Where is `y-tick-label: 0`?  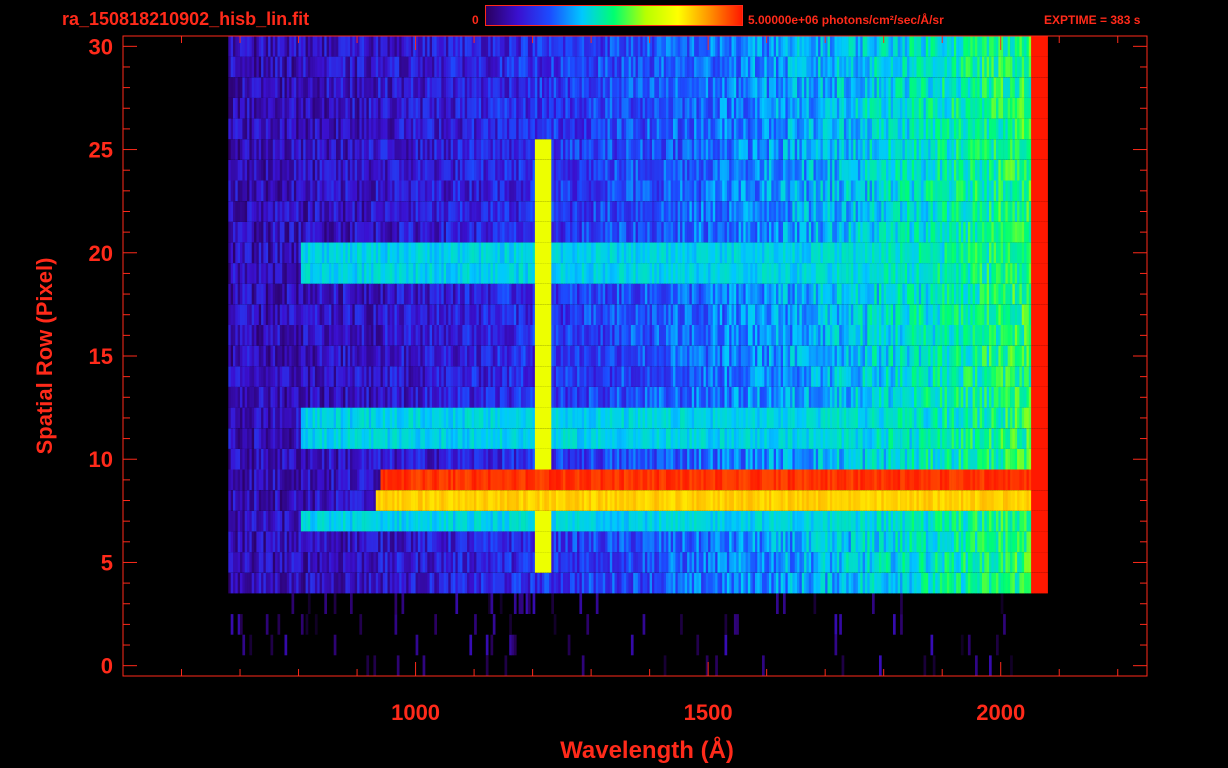
y-tick-label: 0 is located at coordinates (107, 666).